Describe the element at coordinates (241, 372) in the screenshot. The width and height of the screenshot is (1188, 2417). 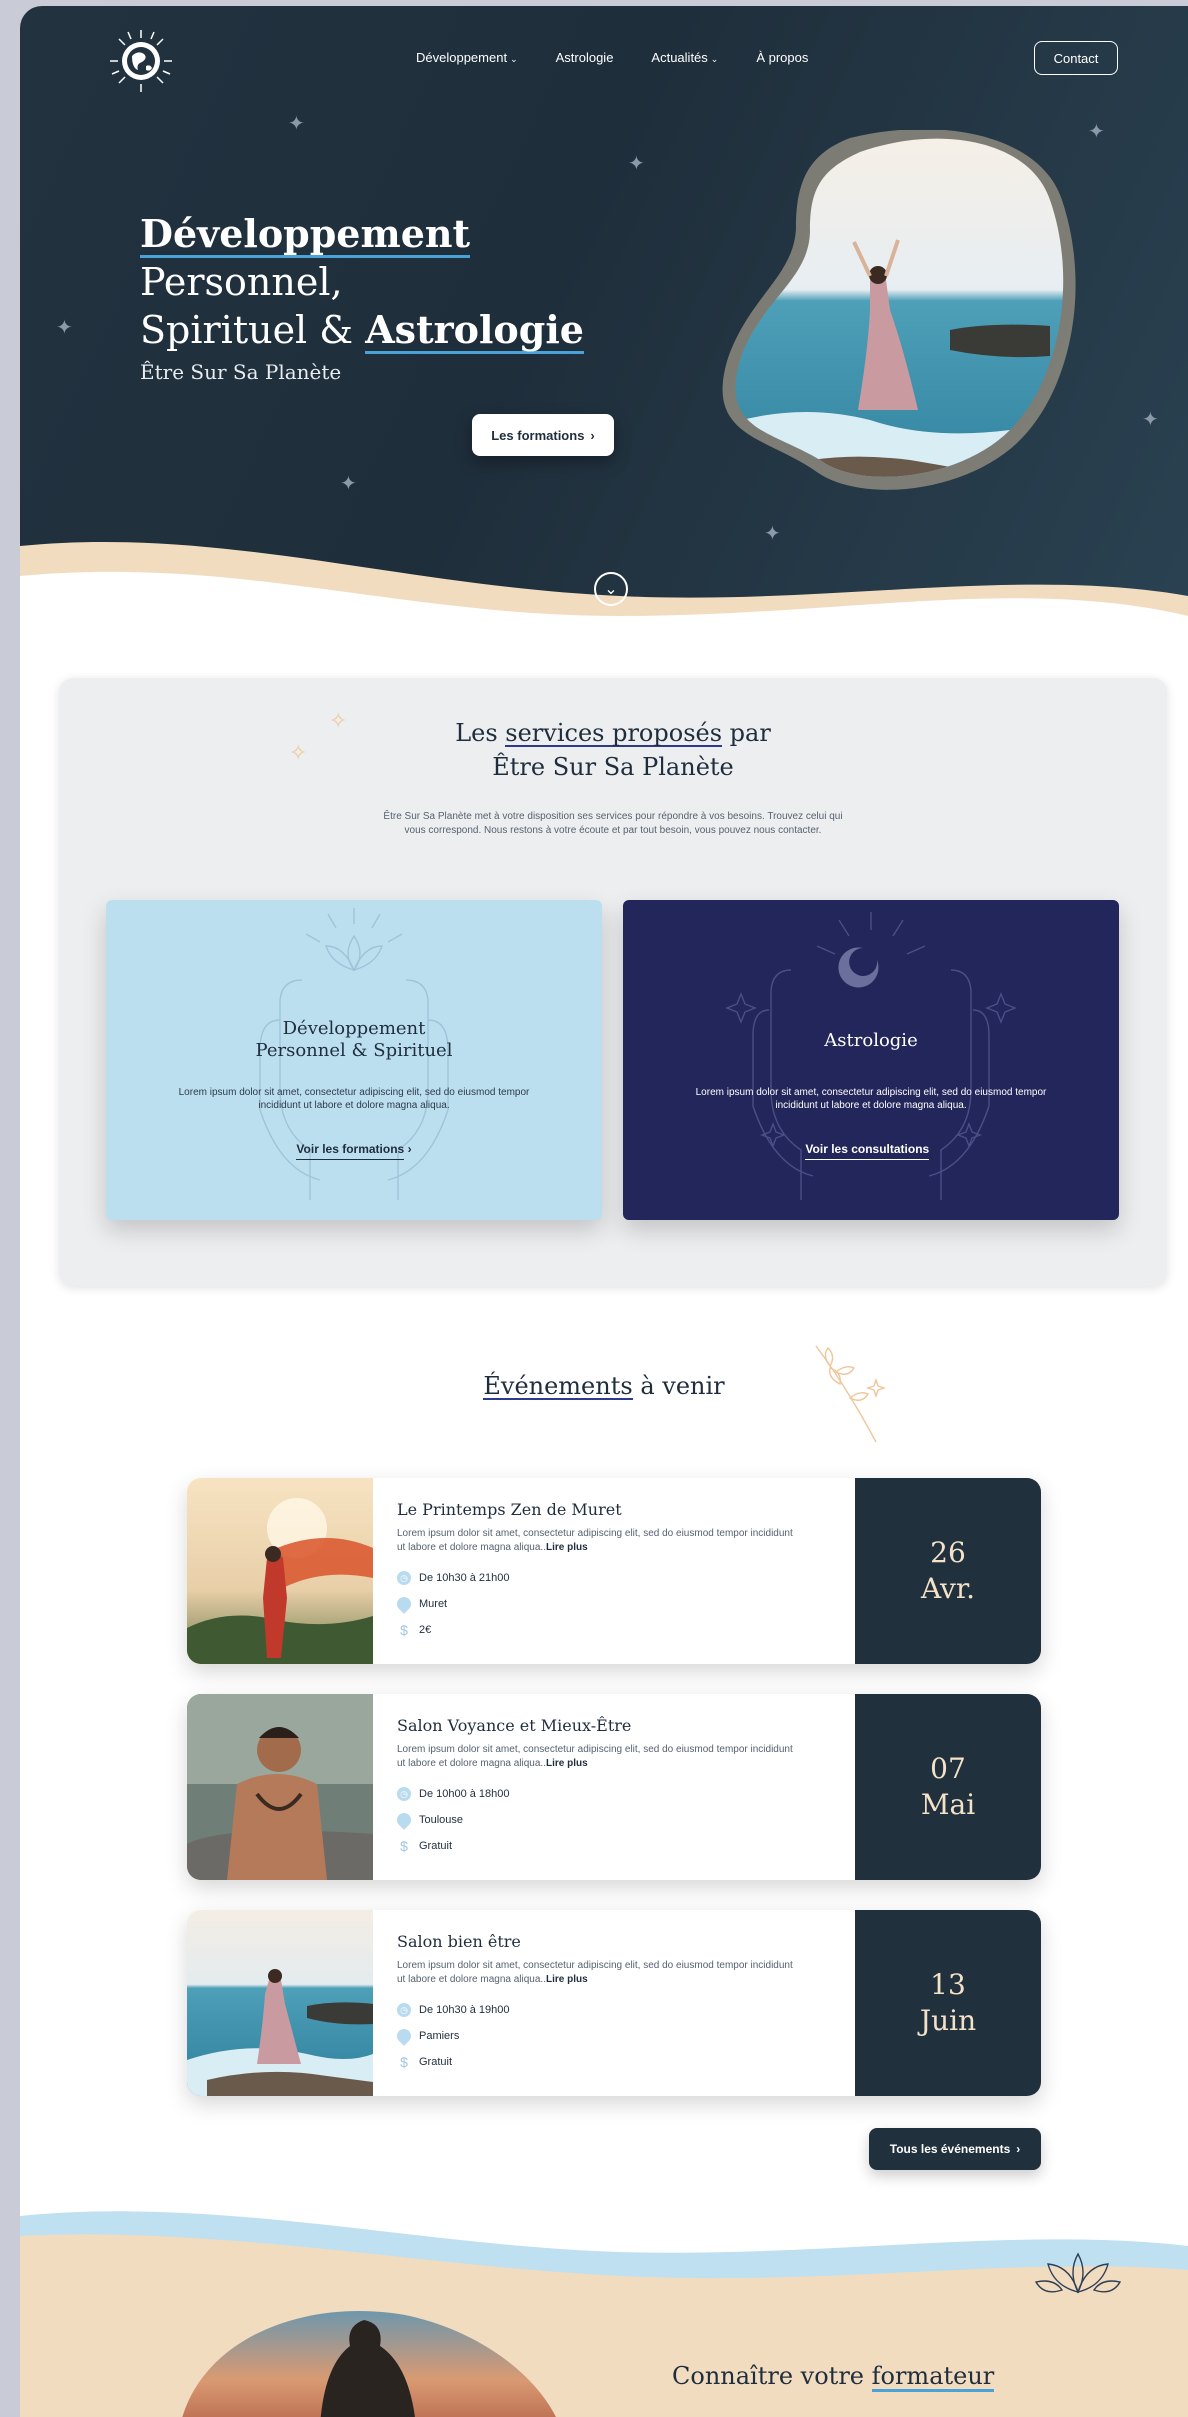
I see `hero-subtitle: Être Sur Sa Planète` at that location.